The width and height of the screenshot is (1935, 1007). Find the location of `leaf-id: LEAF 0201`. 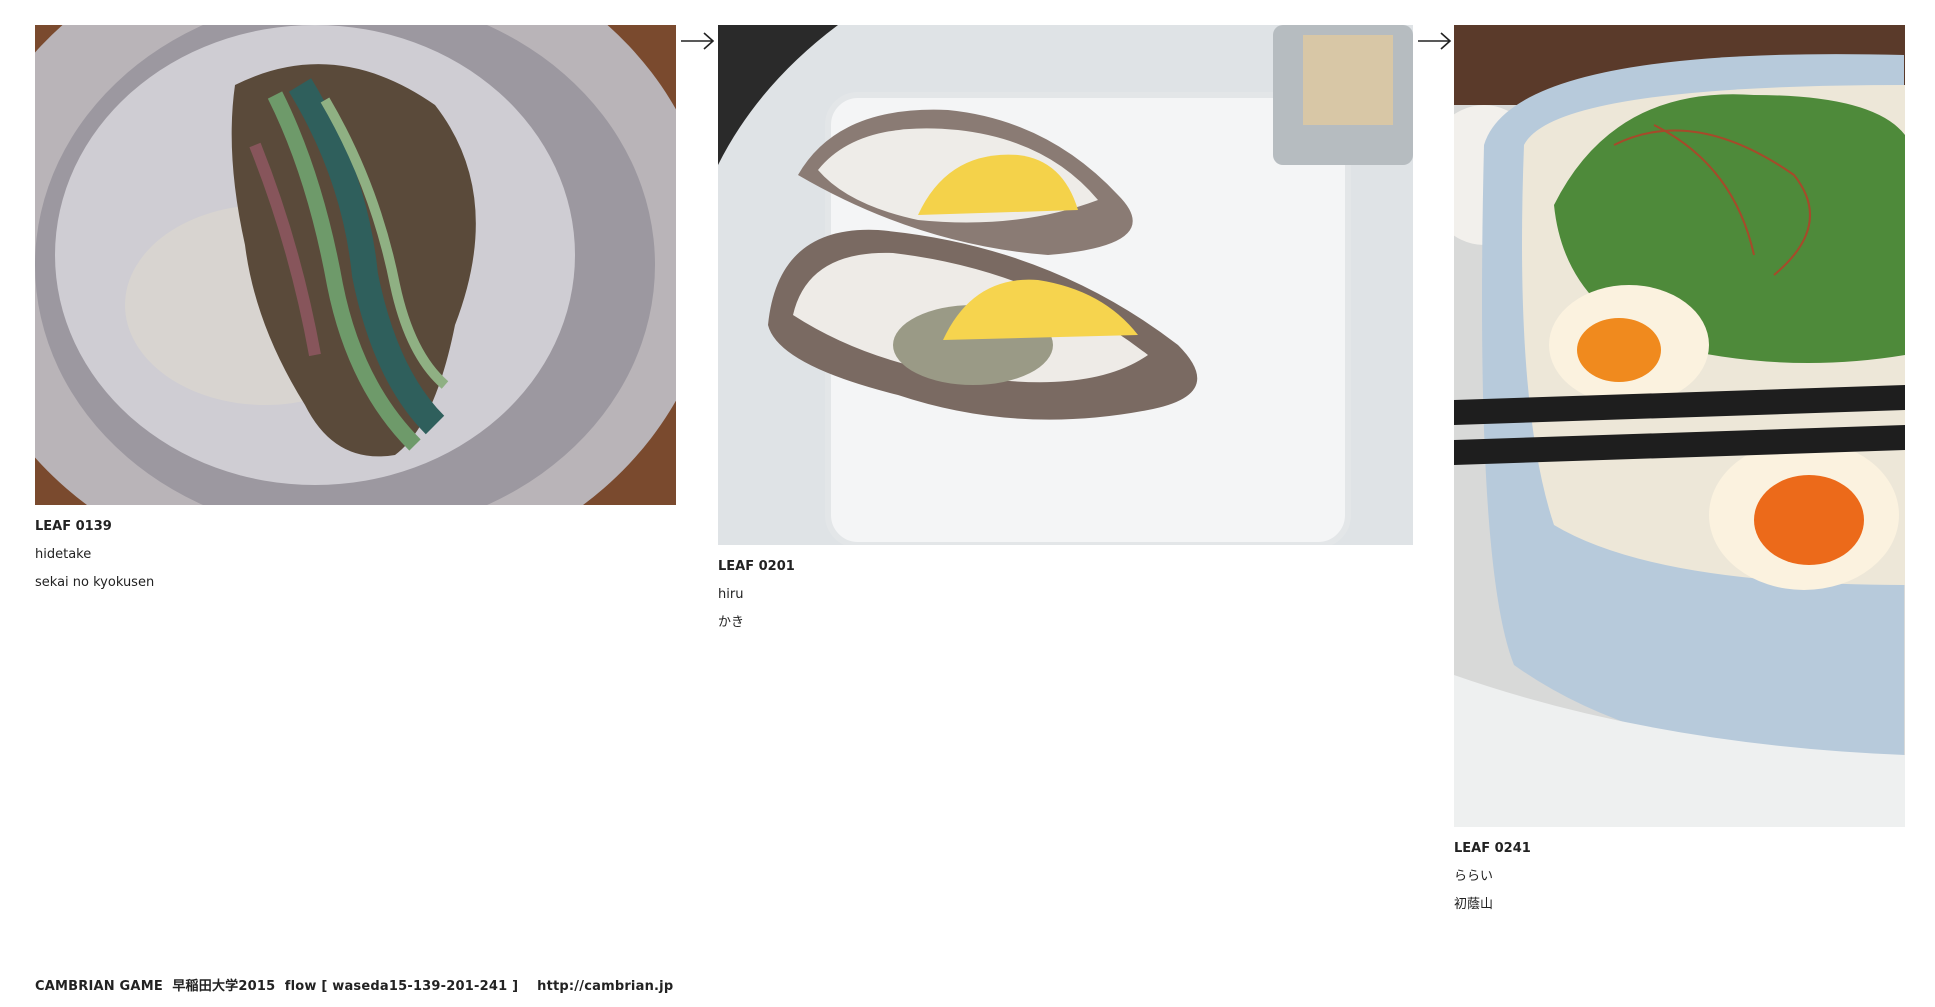

leaf-id: LEAF 0201 is located at coordinates (1065, 567).